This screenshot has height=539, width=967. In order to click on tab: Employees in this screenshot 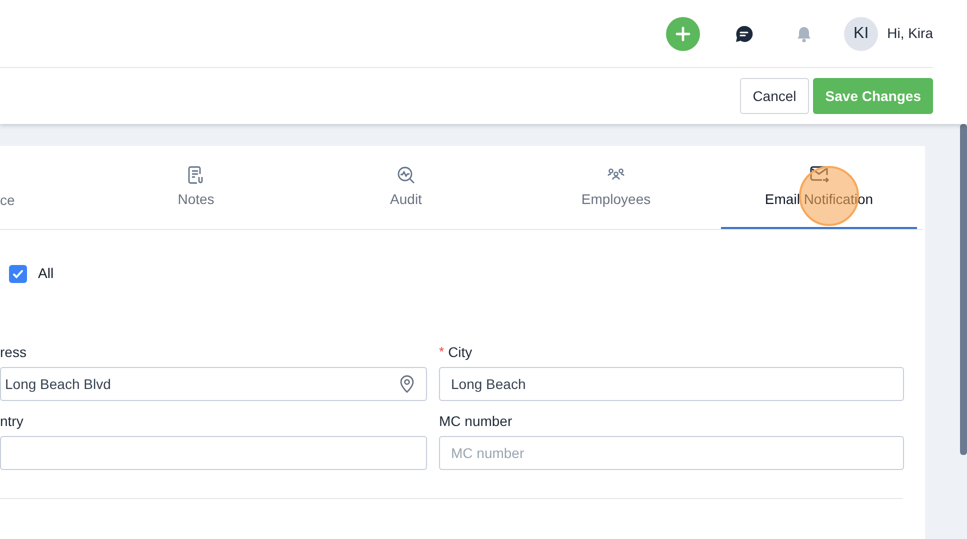, I will do `click(616, 187)`.